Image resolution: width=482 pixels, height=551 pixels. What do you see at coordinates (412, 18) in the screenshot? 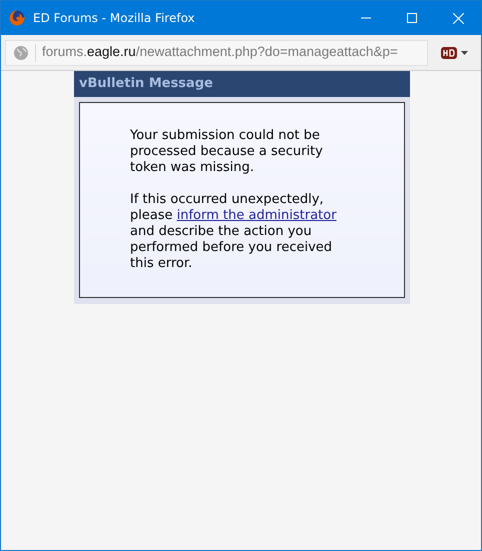
I see `maximize-icon` at bounding box center [412, 18].